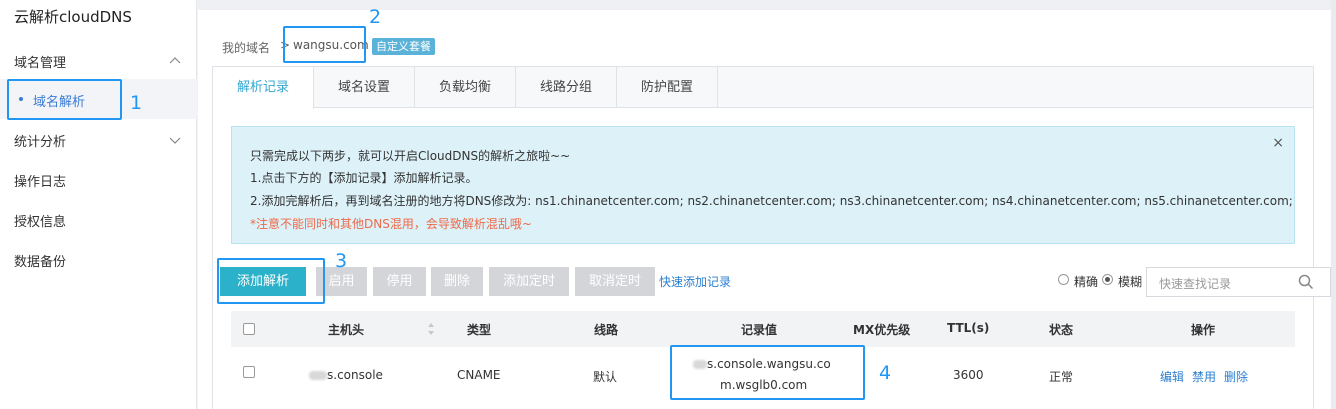 The image size is (1336, 409). I want to click on tab-bar: 解析记录 域名设置 负载均衡 线路分组 防护配置, so click(763, 88).